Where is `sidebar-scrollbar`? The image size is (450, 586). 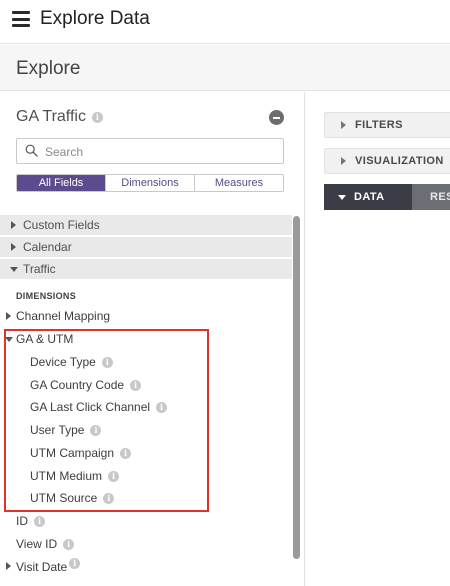 sidebar-scrollbar is located at coordinates (296, 387).